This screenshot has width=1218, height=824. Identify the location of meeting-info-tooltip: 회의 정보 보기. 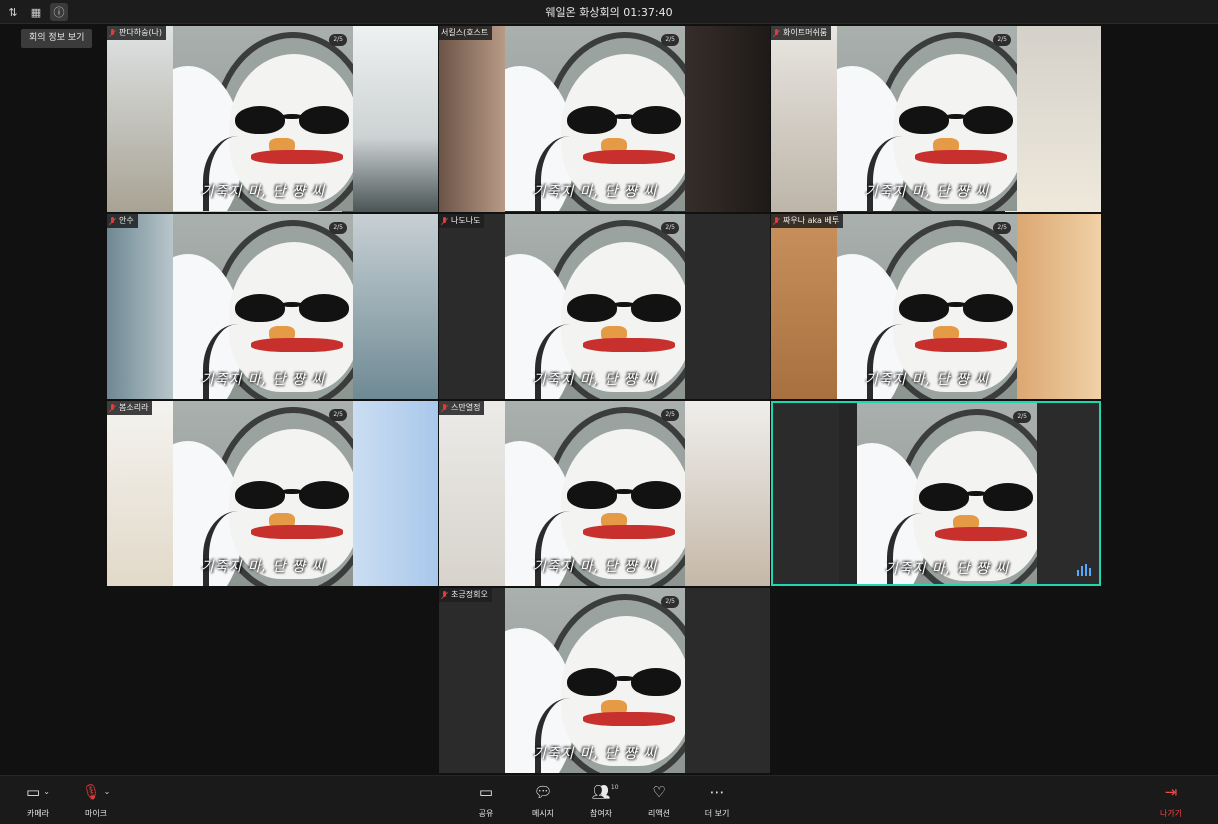
(57, 38).